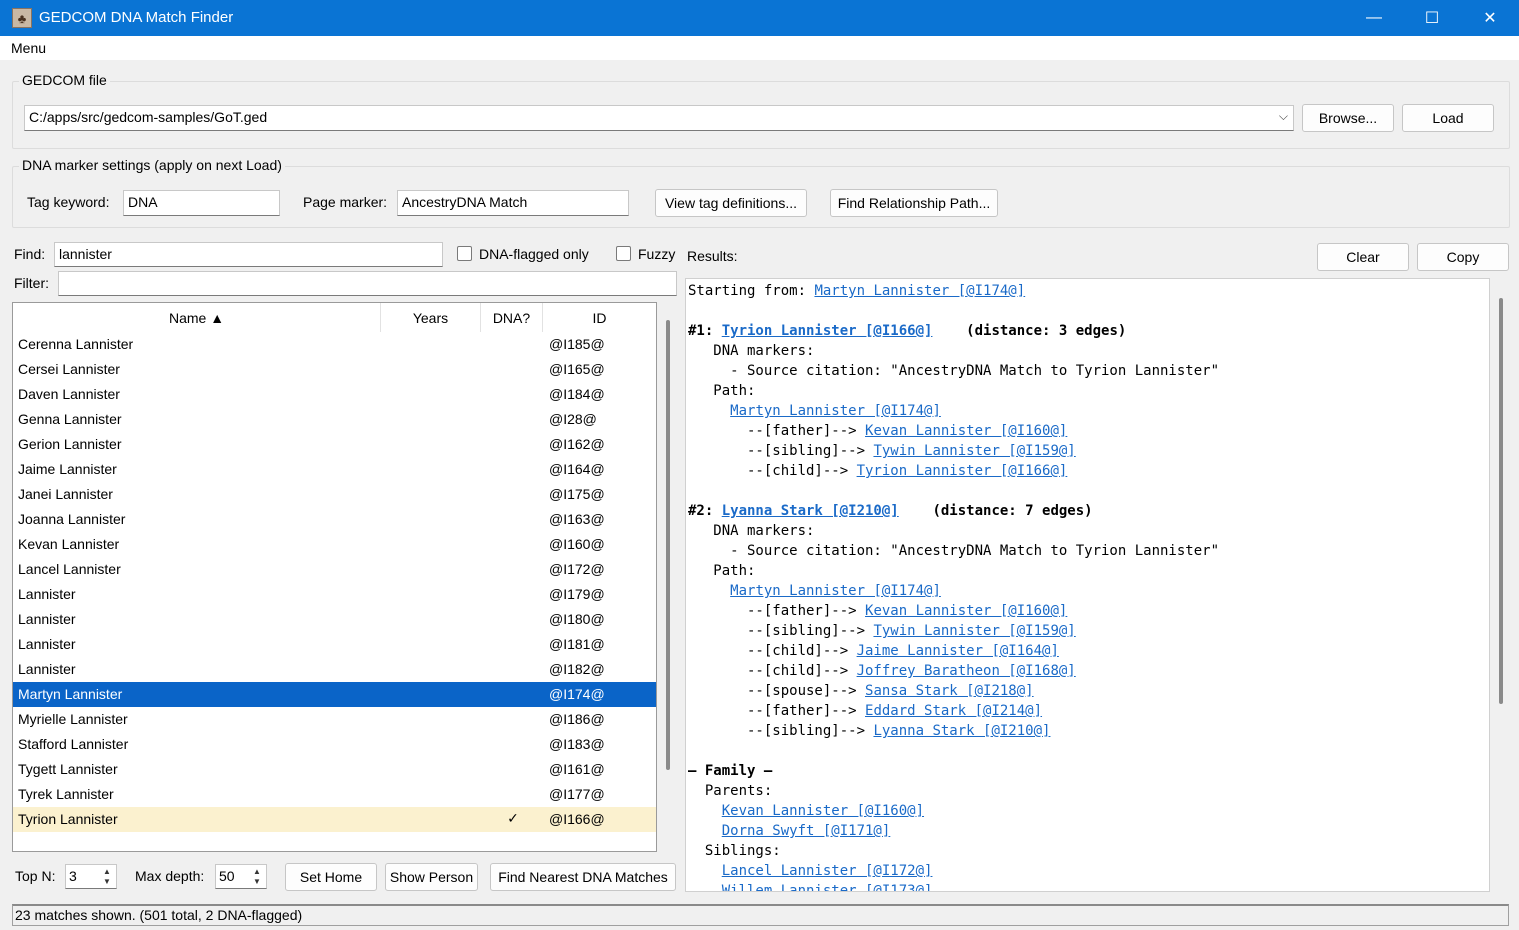 The height and width of the screenshot is (930, 1519). Describe the element at coordinates (334, 569) in the screenshot. I see `table-row: Lancel Lannister @I172@` at that location.